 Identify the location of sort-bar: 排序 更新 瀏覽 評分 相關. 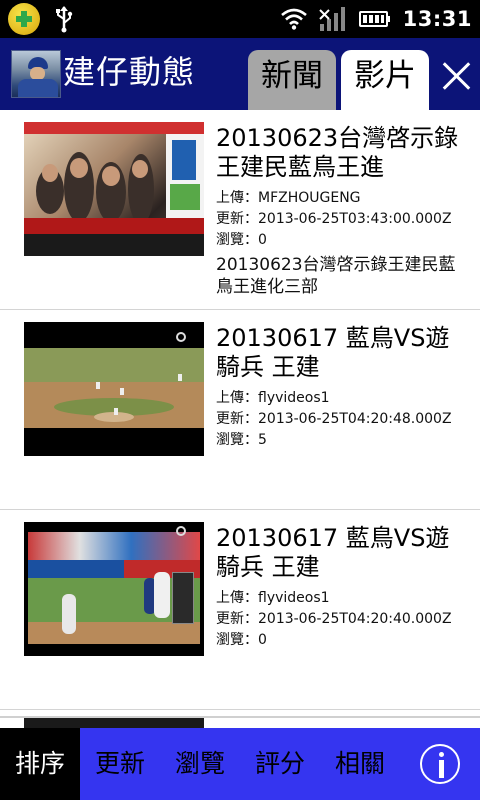
(240, 764).